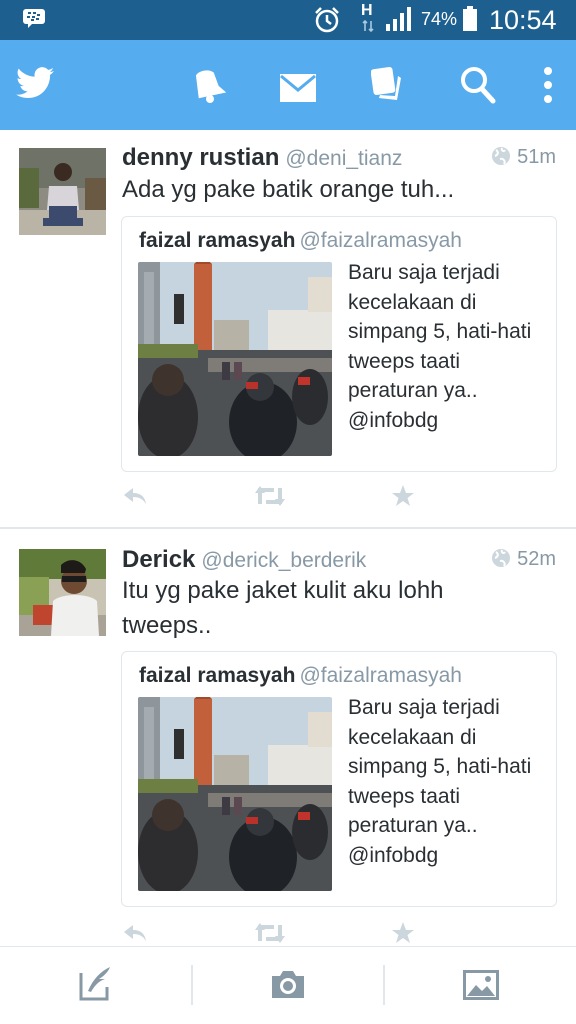 The image size is (576, 1024). What do you see at coordinates (523, 20) in the screenshot?
I see `clock: 10:54` at bounding box center [523, 20].